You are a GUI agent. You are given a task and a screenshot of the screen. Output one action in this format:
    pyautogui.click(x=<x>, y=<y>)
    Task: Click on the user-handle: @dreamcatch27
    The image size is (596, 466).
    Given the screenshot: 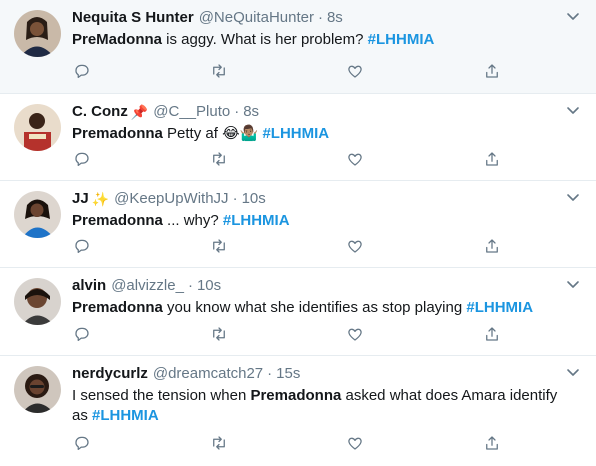 What is the action you would take?
    pyautogui.click(x=208, y=374)
    